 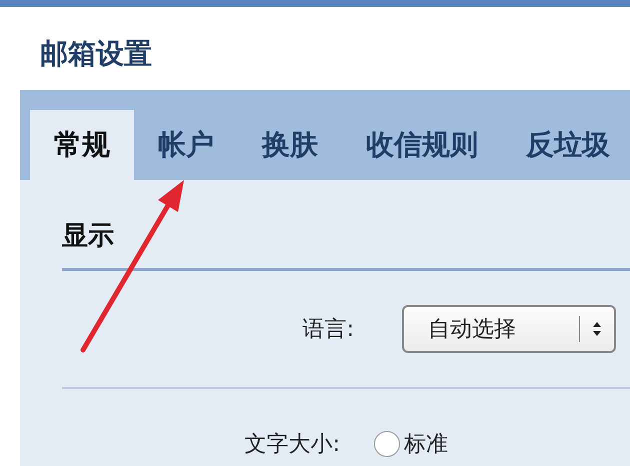 What do you see at coordinates (422, 145) in the screenshot?
I see `tab: 收信规则` at bounding box center [422, 145].